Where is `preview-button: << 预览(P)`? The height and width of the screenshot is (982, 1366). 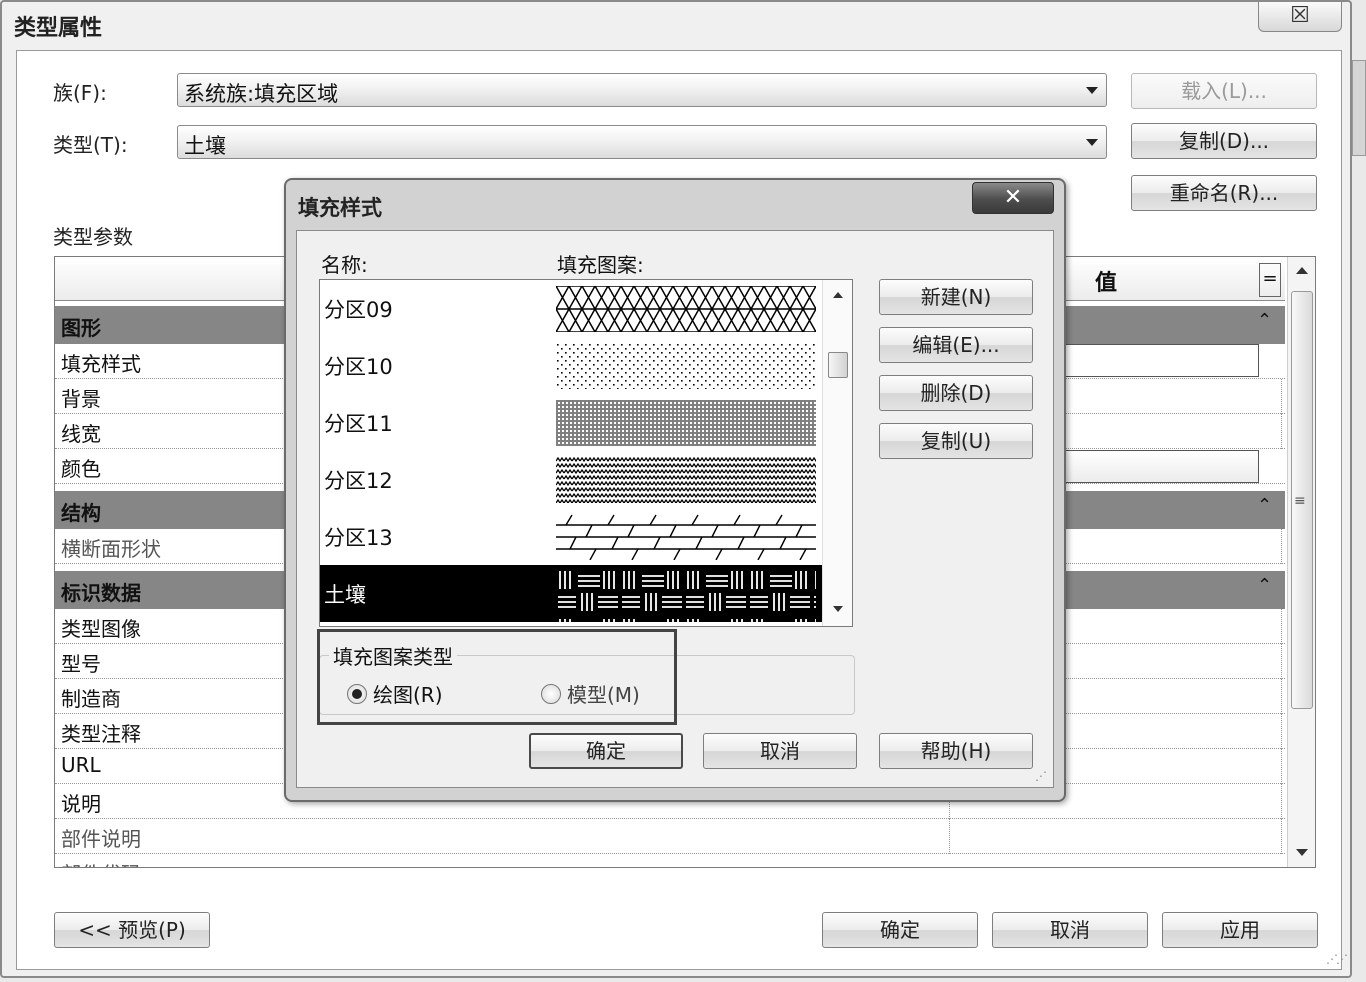
preview-button: << 预览(P) is located at coordinates (132, 930).